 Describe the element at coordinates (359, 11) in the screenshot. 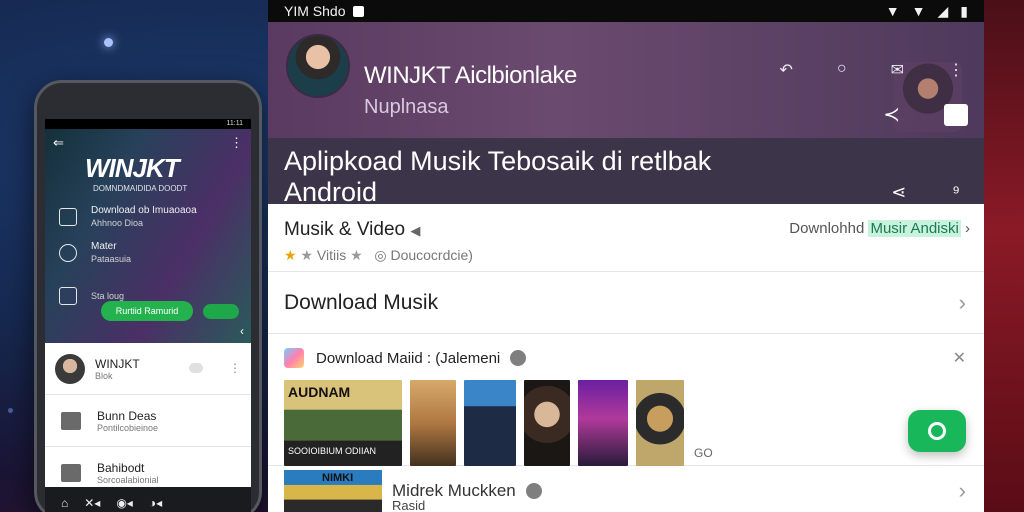

I see `notification-icon` at that location.